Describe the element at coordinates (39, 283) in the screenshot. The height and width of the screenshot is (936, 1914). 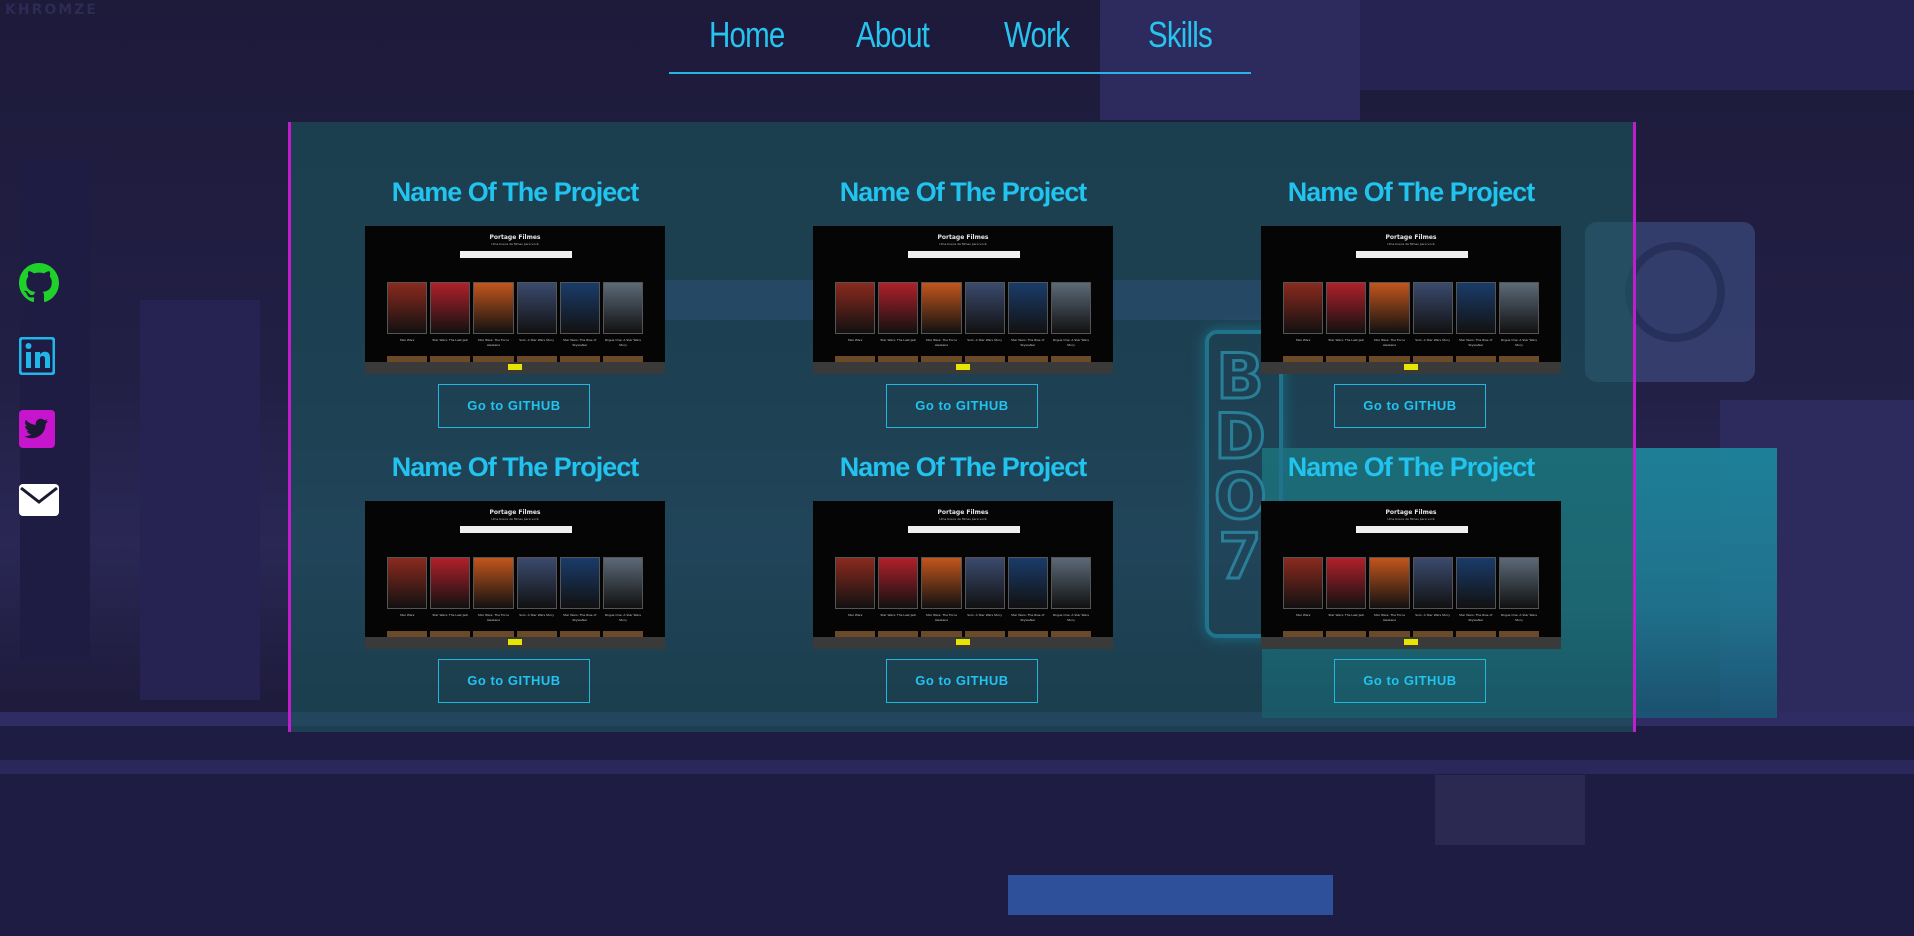
I see `github-icon` at that location.